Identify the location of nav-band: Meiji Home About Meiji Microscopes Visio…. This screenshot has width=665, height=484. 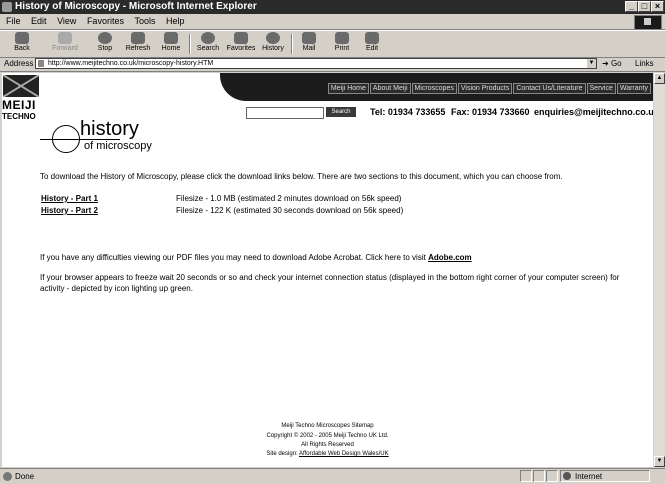
(436, 87).